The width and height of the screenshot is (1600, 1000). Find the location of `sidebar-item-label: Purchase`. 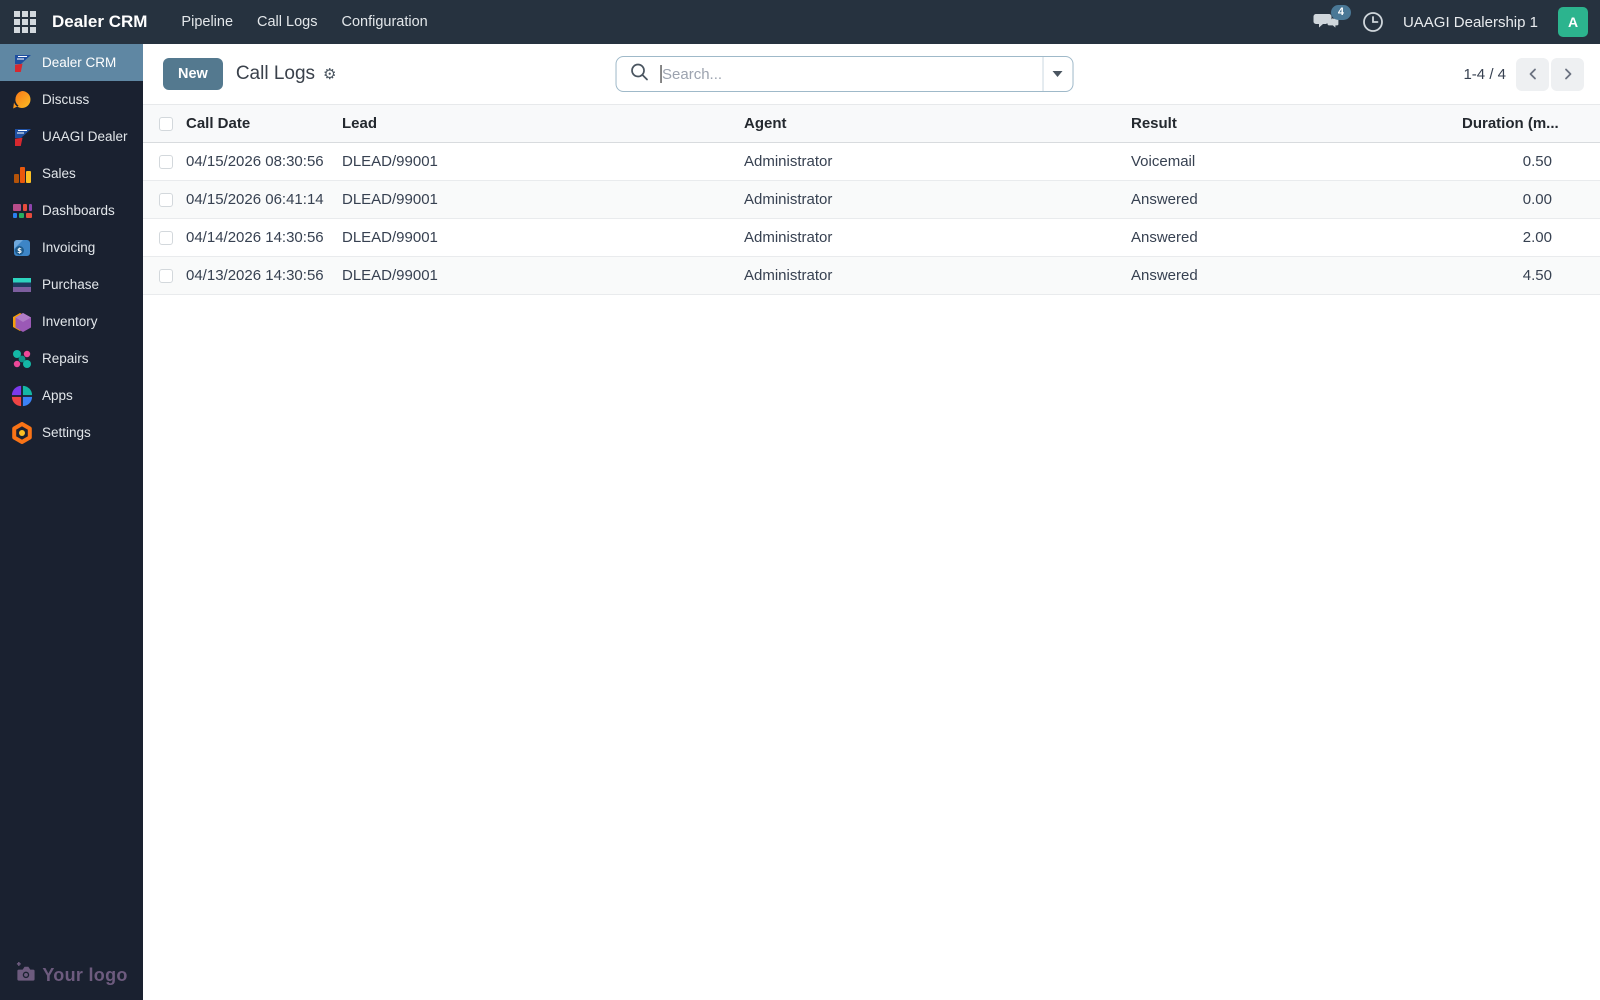

sidebar-item-label: Purchase is located at coordinates (71, 284).